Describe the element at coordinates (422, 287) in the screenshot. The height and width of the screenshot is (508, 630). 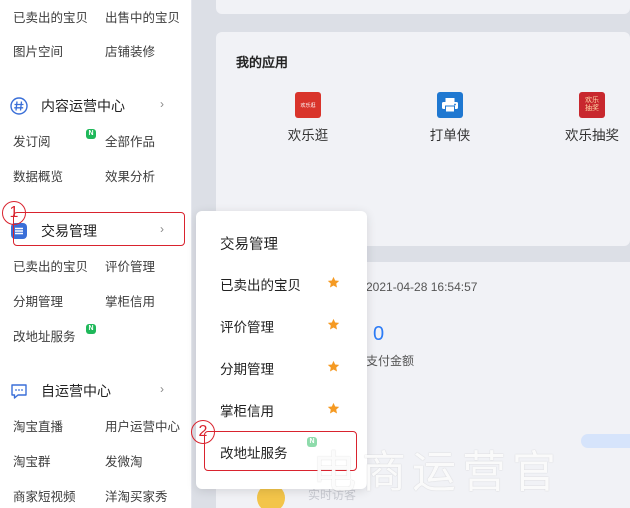
I see `stats-update-time: 2021-04-28 16:54:57` at that location.